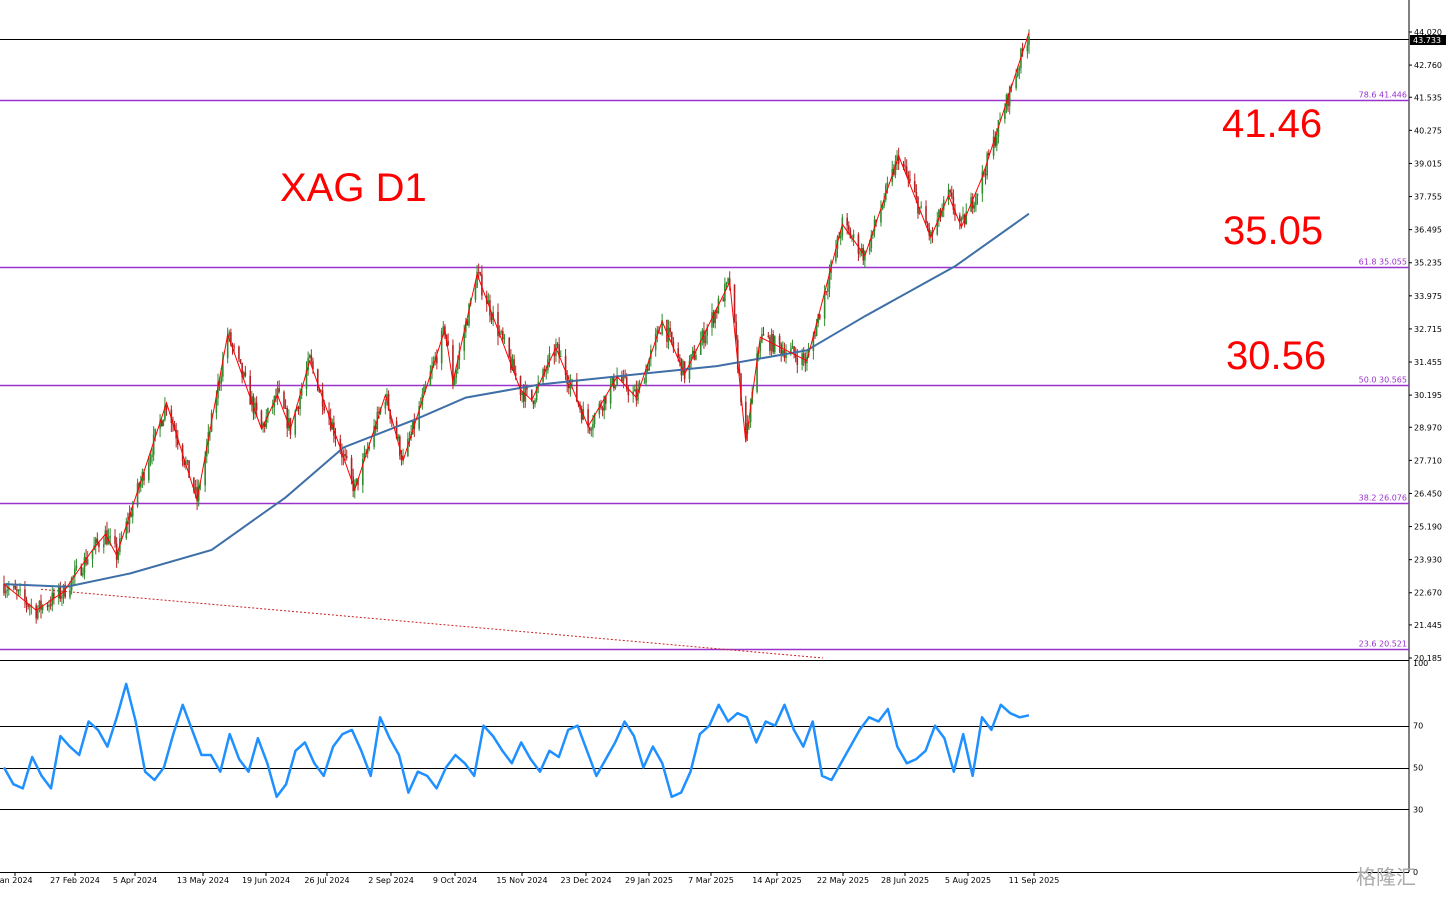  Describe the element at coordinates (1428, 527) in the screenshot. I see `price-tick-label: 25.190` at that location.